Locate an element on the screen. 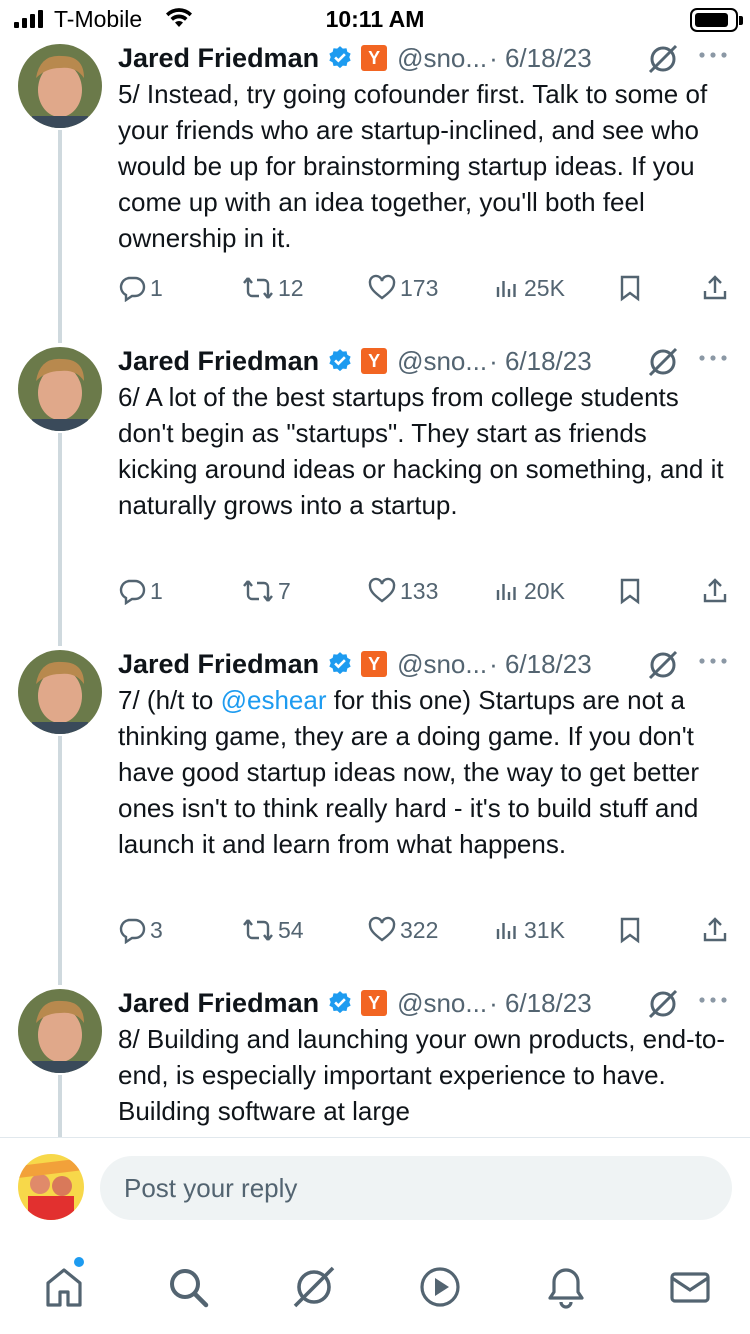  tweet-date: · 6/18/23 is located at coordinates (540, 57).